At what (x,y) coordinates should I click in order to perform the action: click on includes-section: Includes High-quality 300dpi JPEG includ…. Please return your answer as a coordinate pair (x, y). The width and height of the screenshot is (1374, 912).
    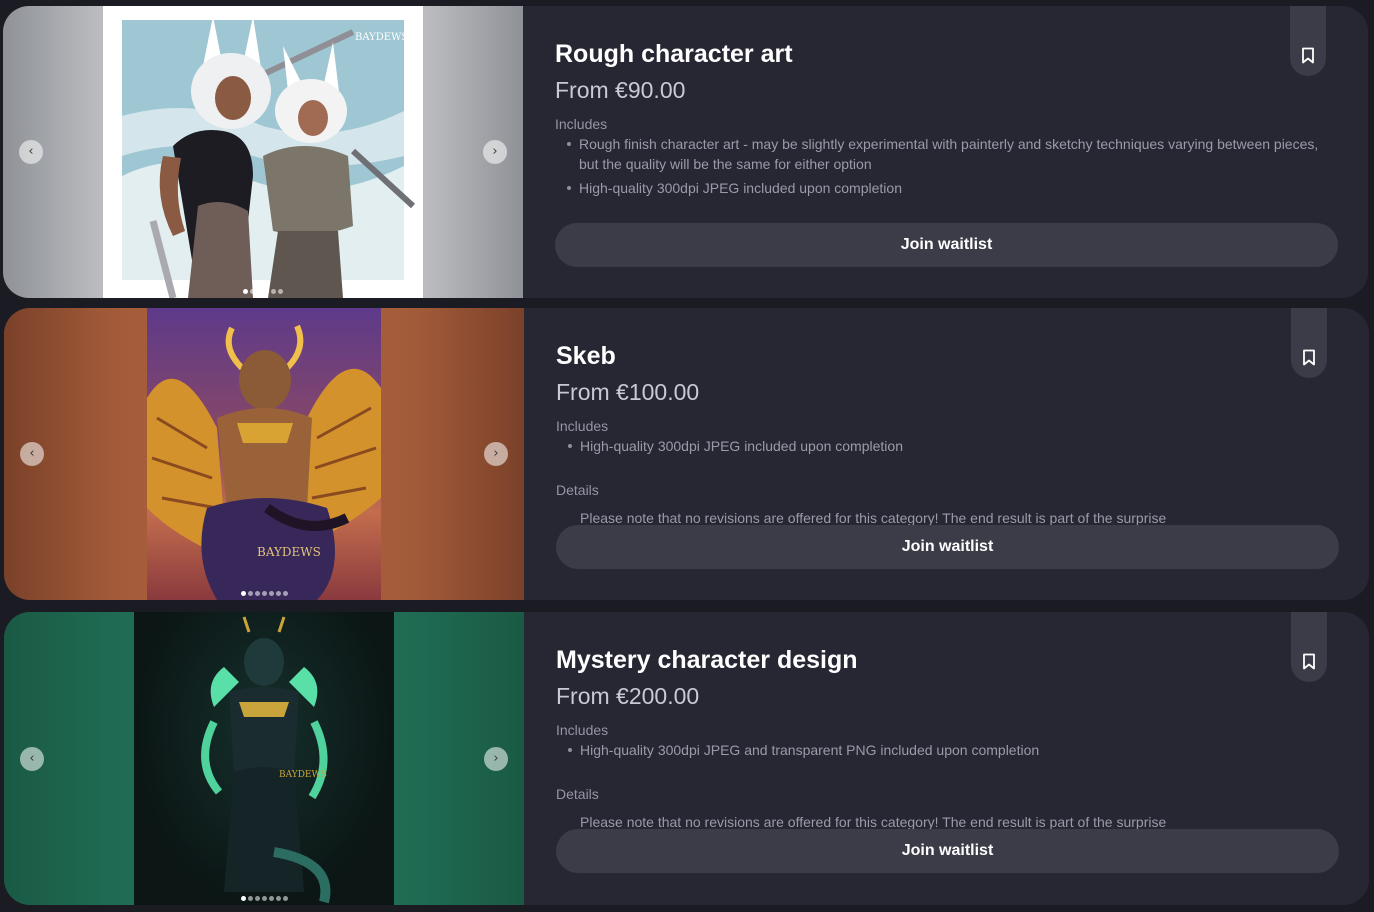
    Looking at the image, I should click on (947, 439).